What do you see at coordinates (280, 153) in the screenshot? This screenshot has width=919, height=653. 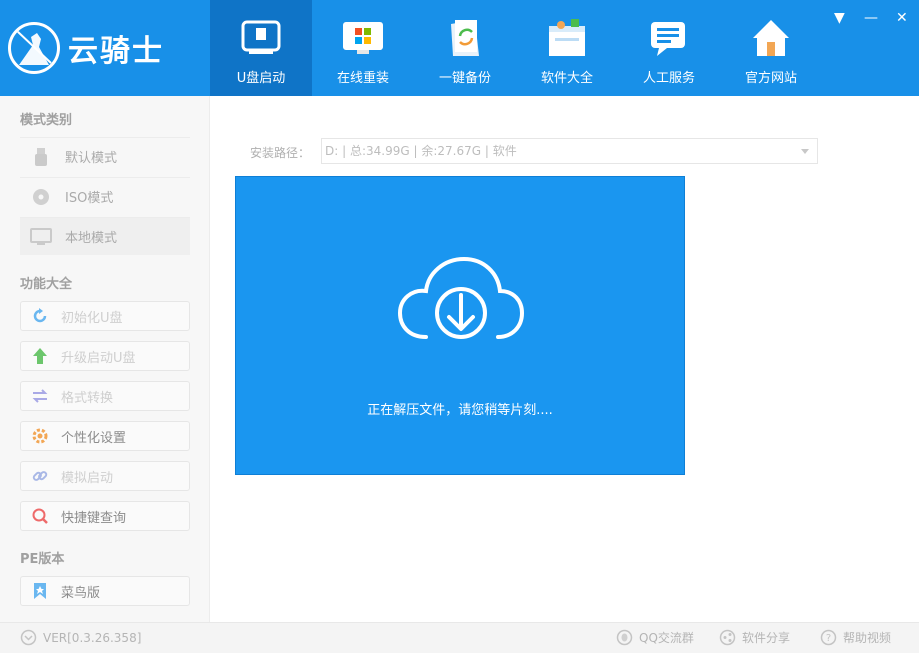 I see `install-path-label: 安装路径：` at bounding box center [280, 153].